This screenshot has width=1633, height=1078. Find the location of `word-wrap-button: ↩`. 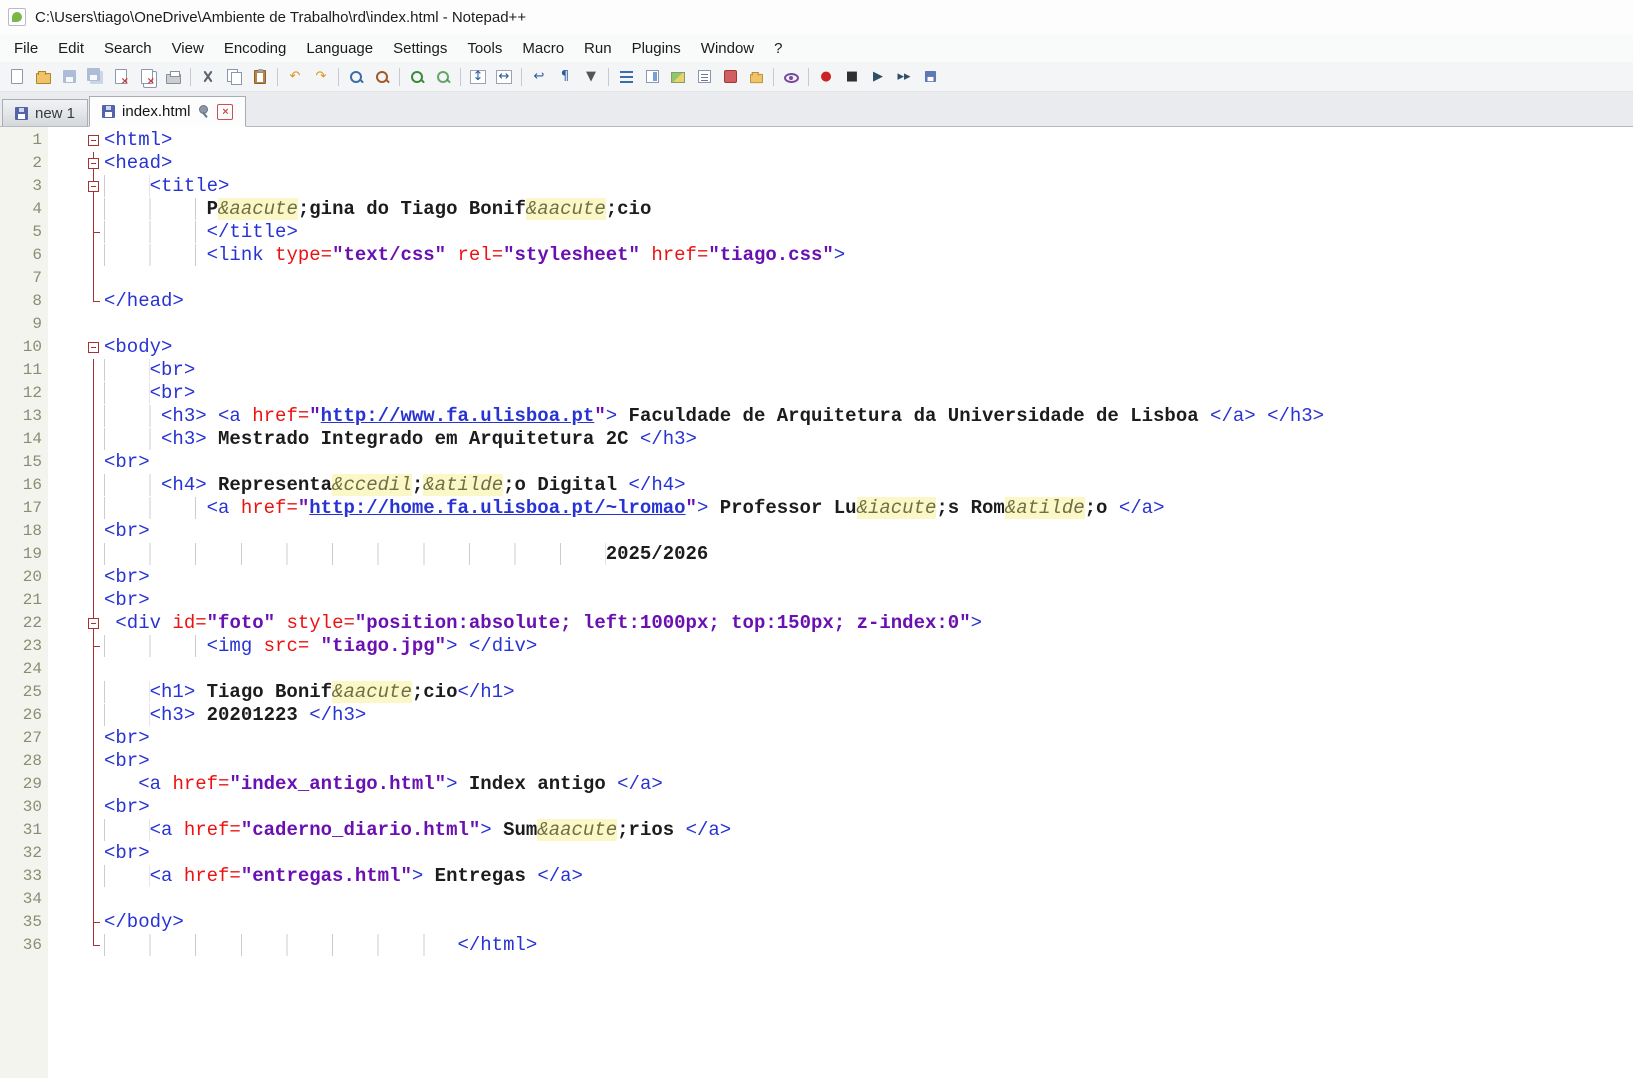

word-wrap-button: ↩ is located at coordinates (539, 77).